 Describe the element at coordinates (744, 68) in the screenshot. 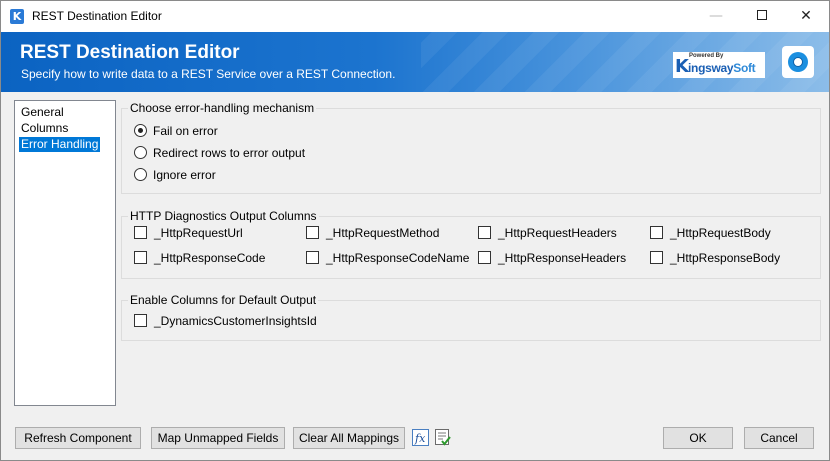

I see `logo-name-b: Soft` at that location.